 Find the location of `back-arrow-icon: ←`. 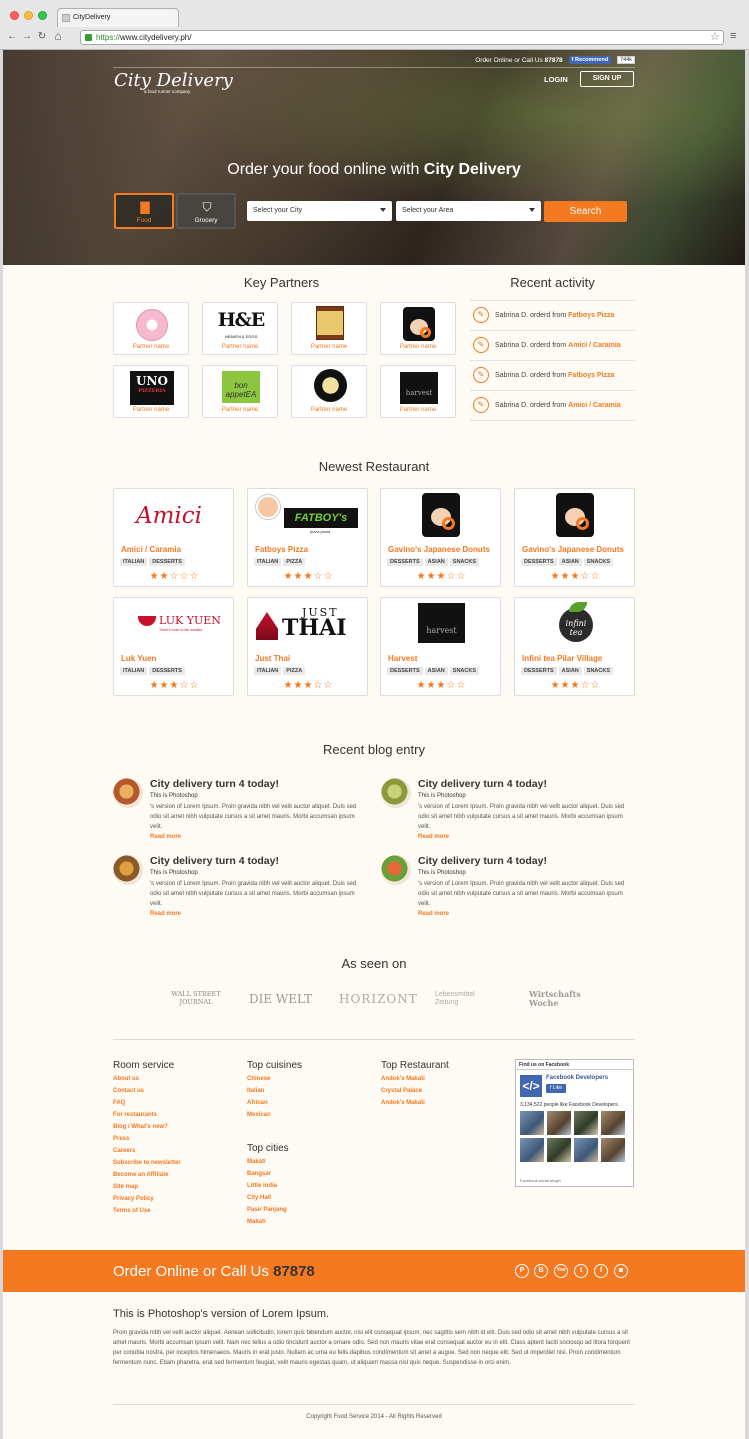

back-arrow-icon: ← is located at coordinates (12, 37).